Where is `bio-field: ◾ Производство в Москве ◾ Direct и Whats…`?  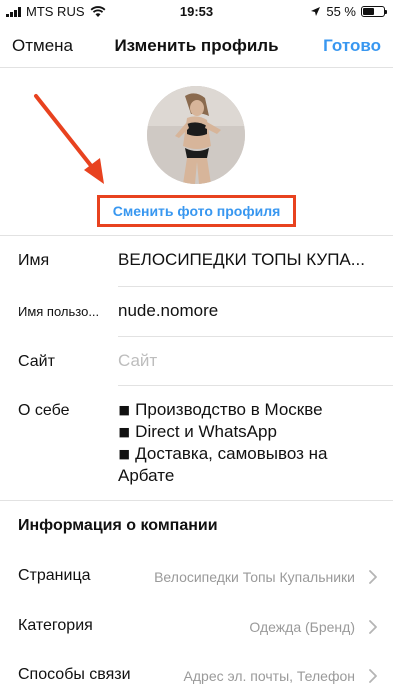
bio-field: ◾ Производство в Москве ◾ Direct и Whats… is located at coordinates (248, 443).